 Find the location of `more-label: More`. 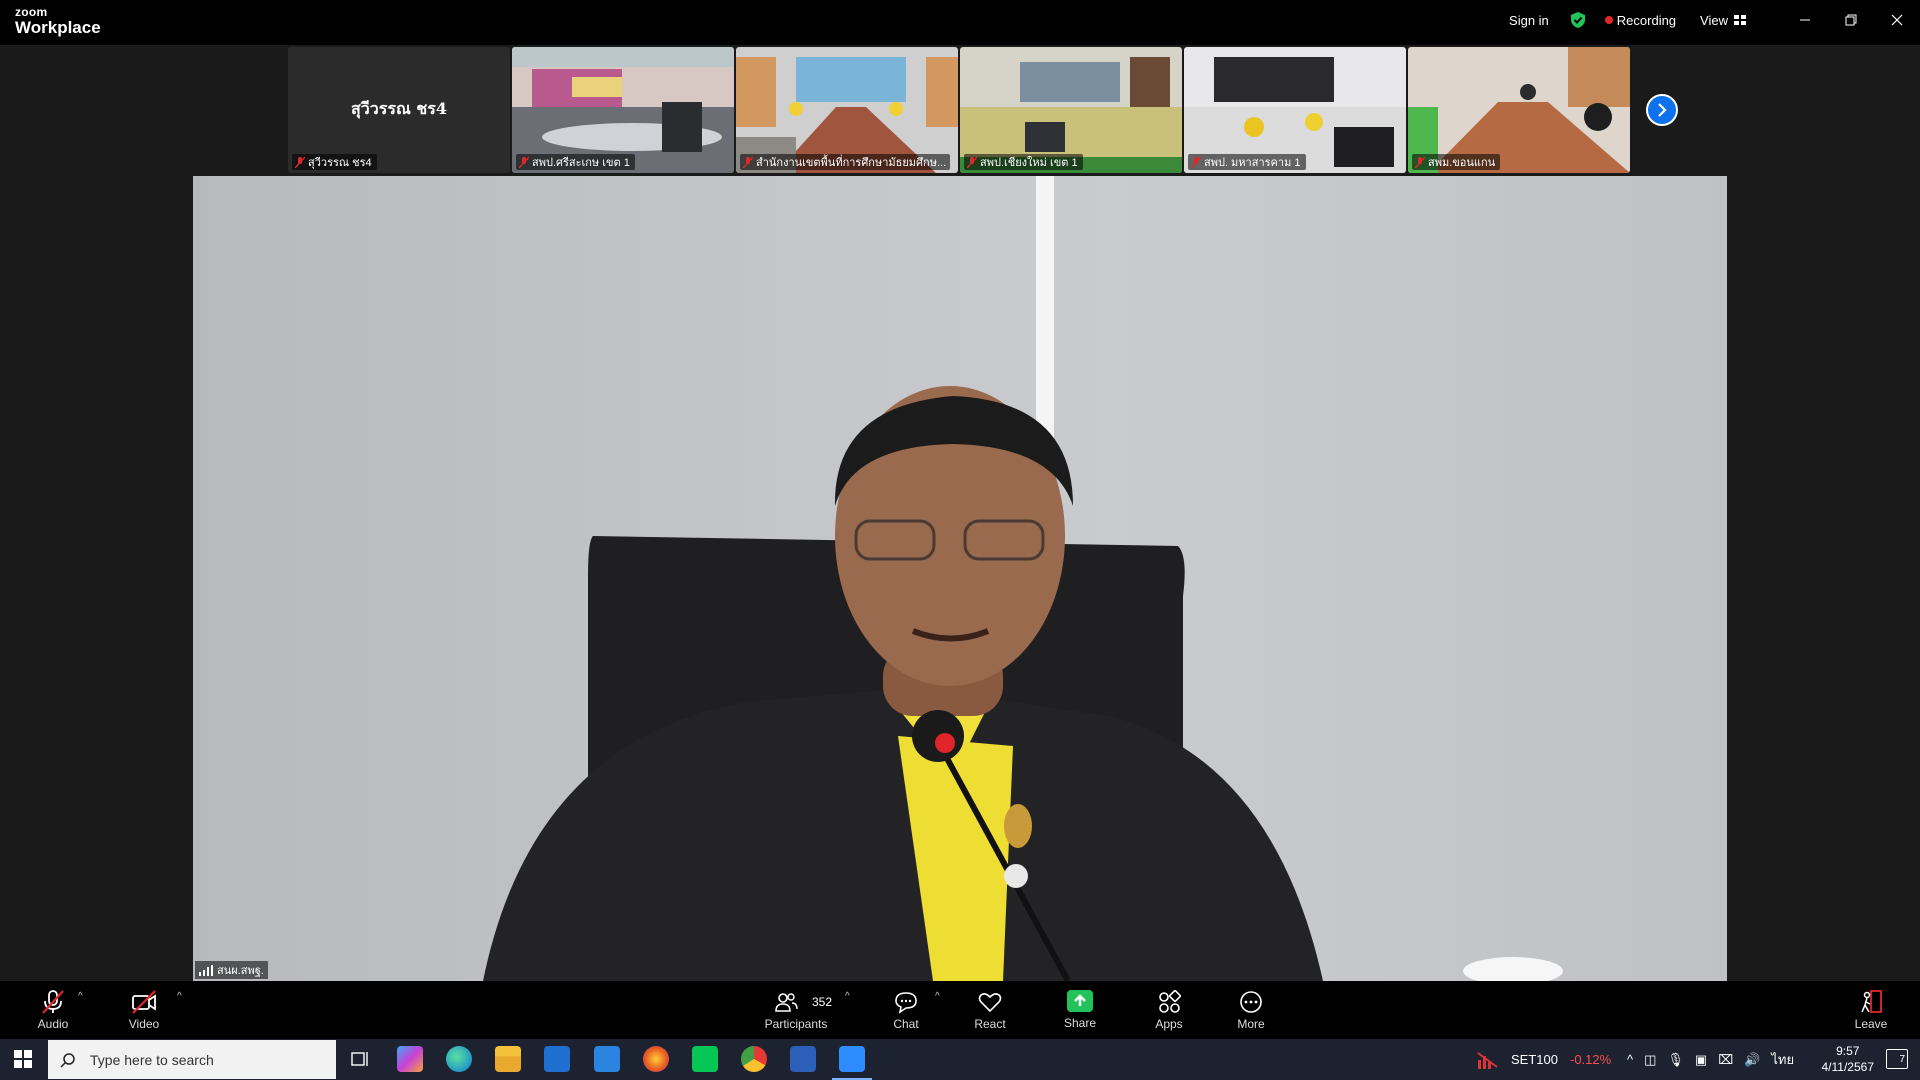

more-label: More is located at coordinates (1251, 1023).